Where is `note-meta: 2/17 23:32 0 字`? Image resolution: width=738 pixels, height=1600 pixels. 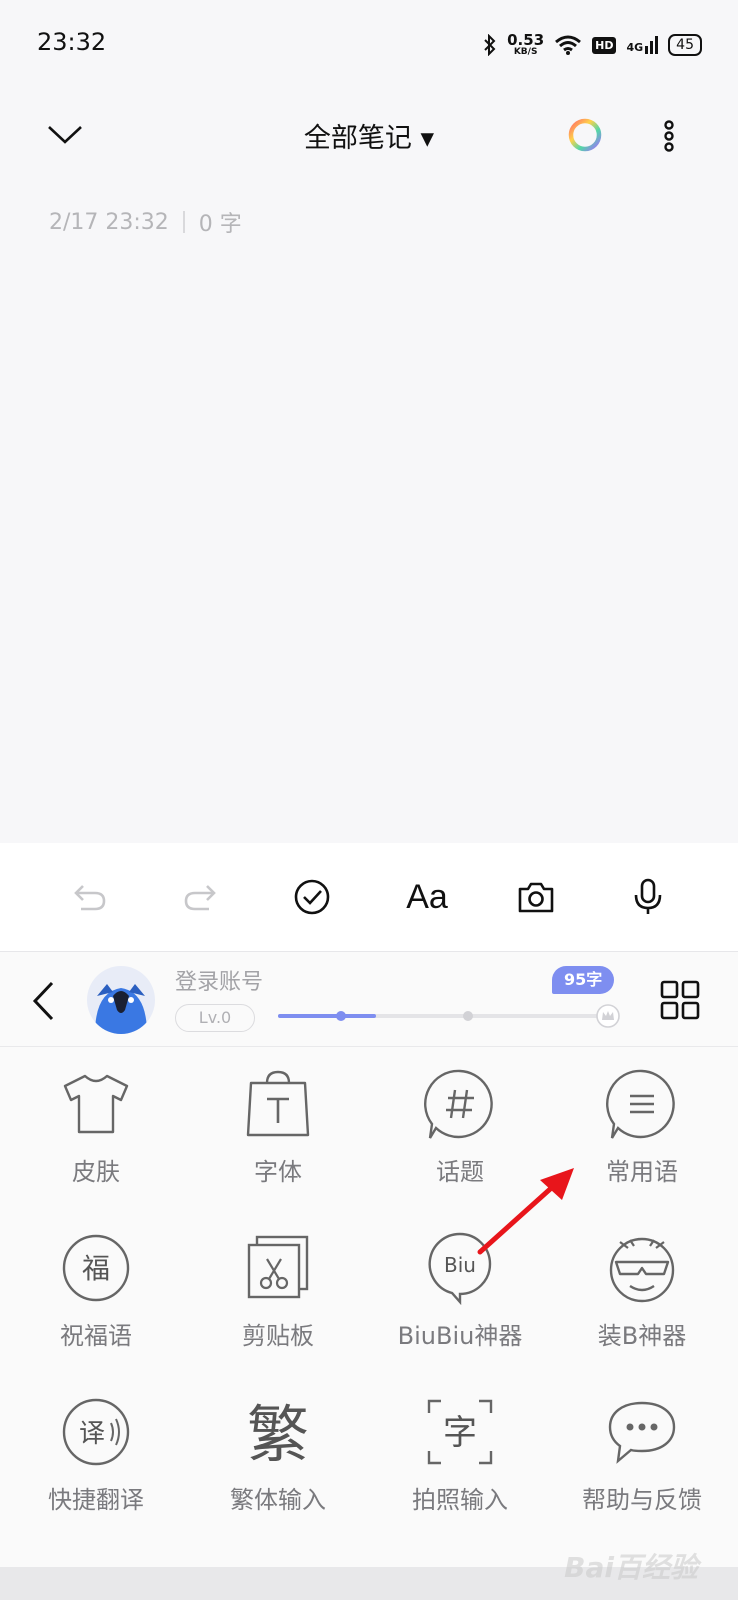 note-meta: 2/17 23:32 0 字 is located at coordinates (145, 222).